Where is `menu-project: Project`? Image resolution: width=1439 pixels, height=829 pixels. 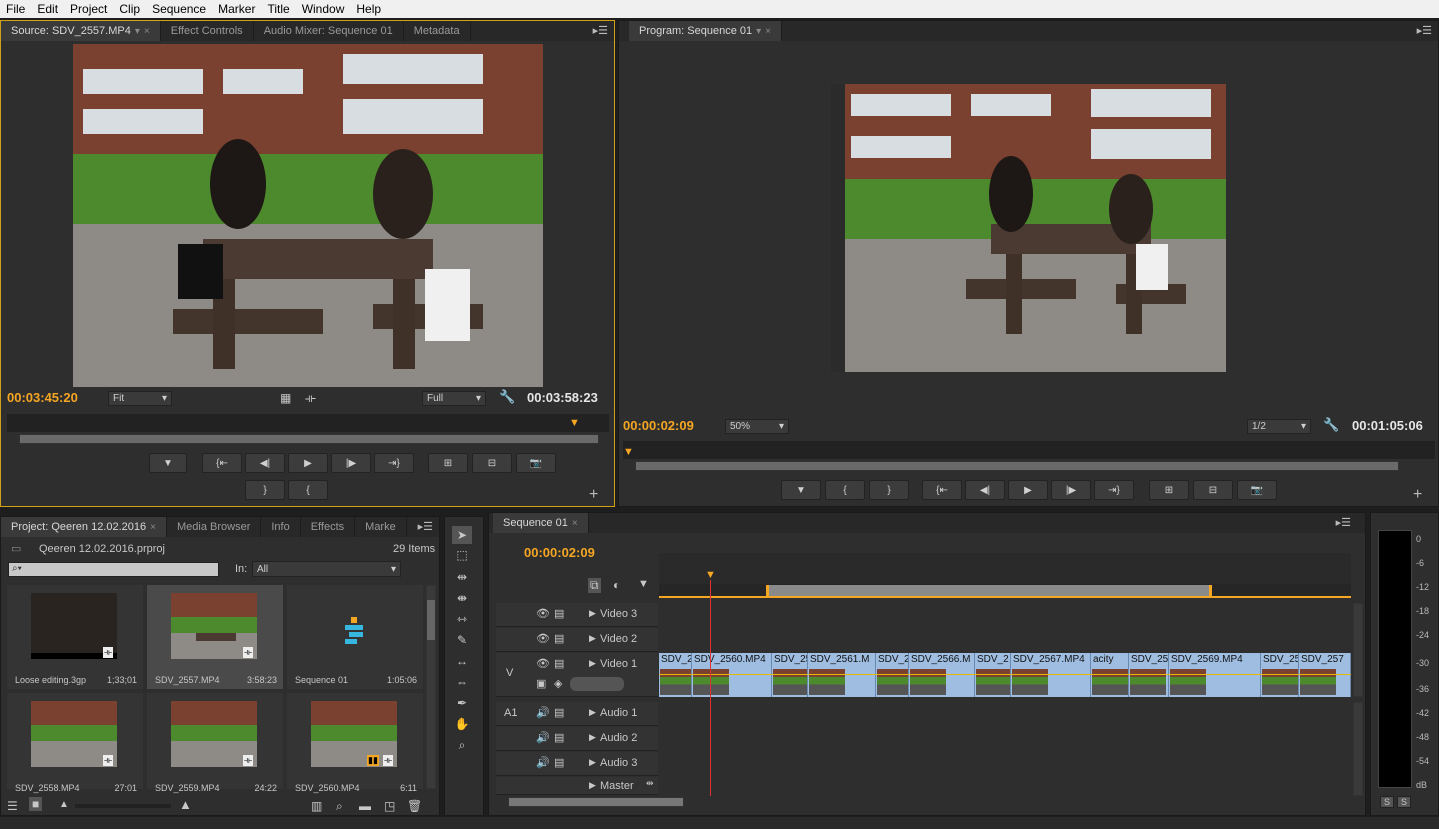 menu-project: Project is located at coordinates (88, 9).